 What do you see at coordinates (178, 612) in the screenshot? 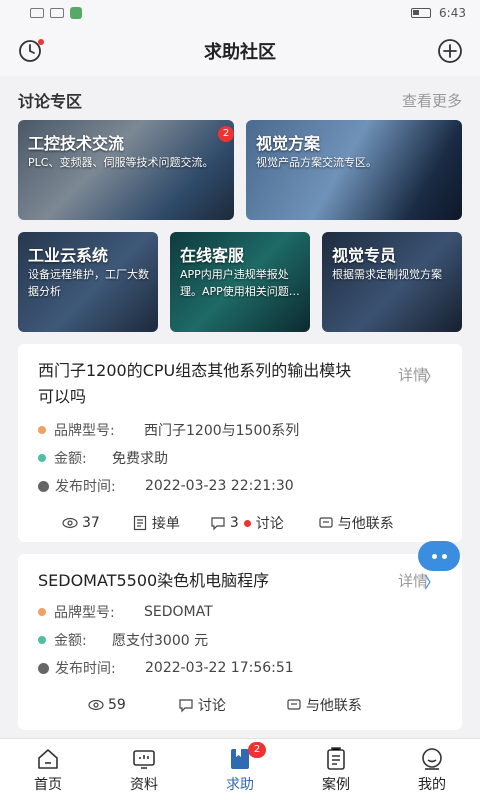
I see `brand-value: SEDOMAT` at bounding box center [178, 612].